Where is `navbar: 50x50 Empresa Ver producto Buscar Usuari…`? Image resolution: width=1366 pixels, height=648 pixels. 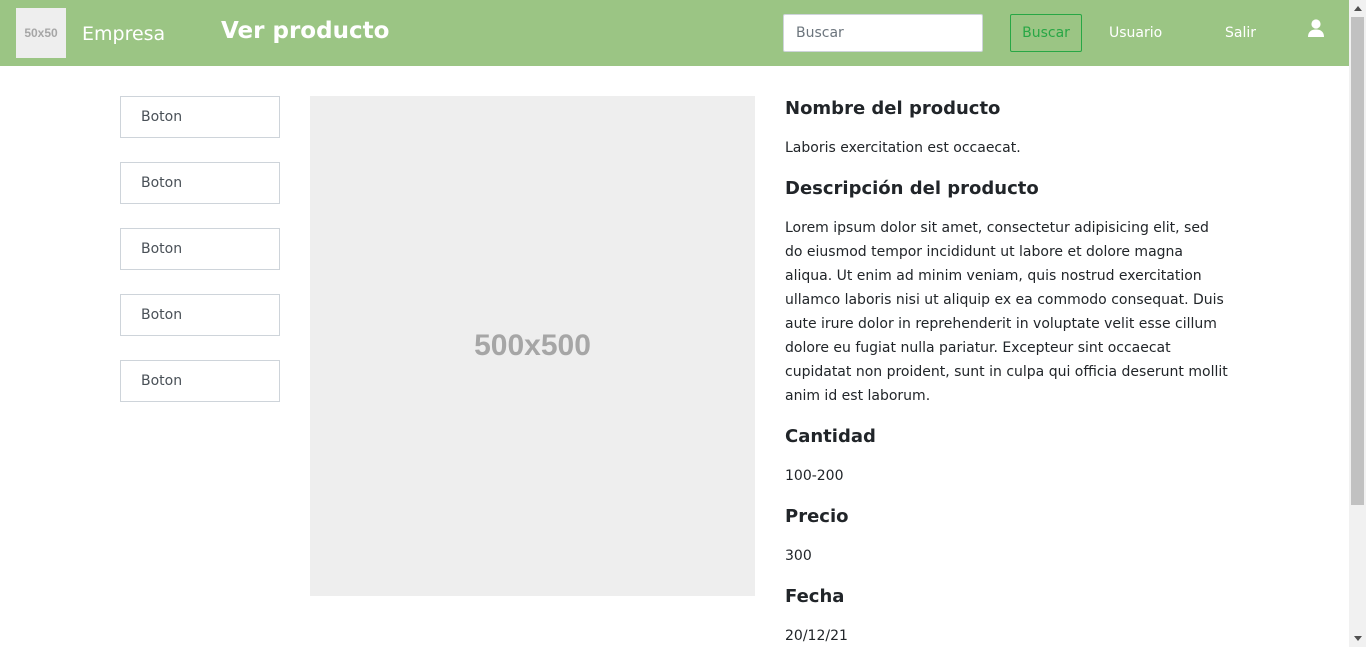
navbar: 50x50 Empresa Ver producto Buscar Usuari… is located at coordinates (674, 33).